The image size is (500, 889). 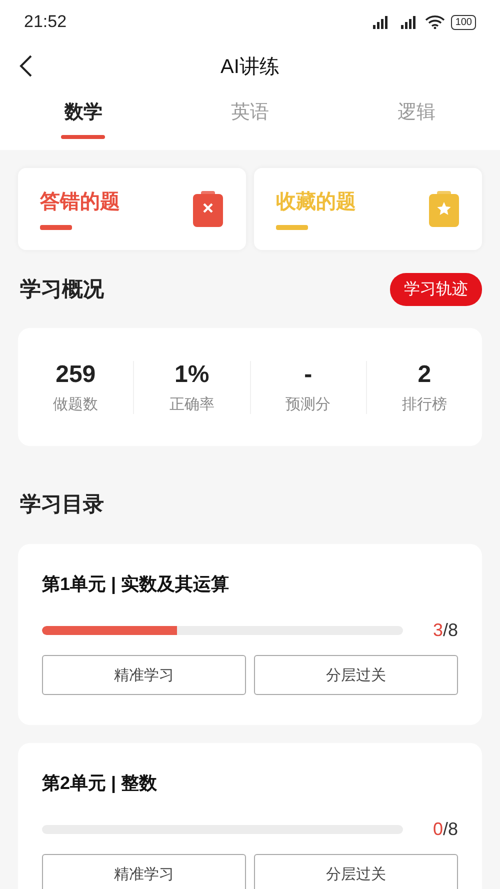 What do you see at coordinates (45, 22) in the screenshot?
I see `status-time: 21:52` at bounding box center [45, 22].